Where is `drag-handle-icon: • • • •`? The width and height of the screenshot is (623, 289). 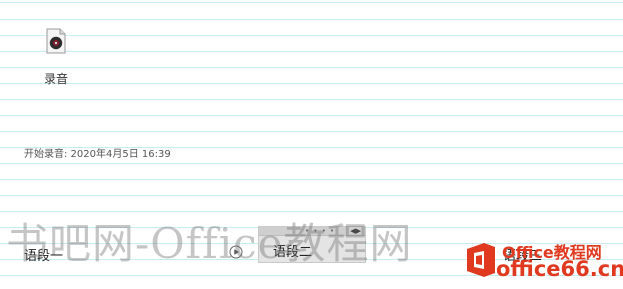
drag-handle-icon: • • • • is located at coordinates (320, 231).